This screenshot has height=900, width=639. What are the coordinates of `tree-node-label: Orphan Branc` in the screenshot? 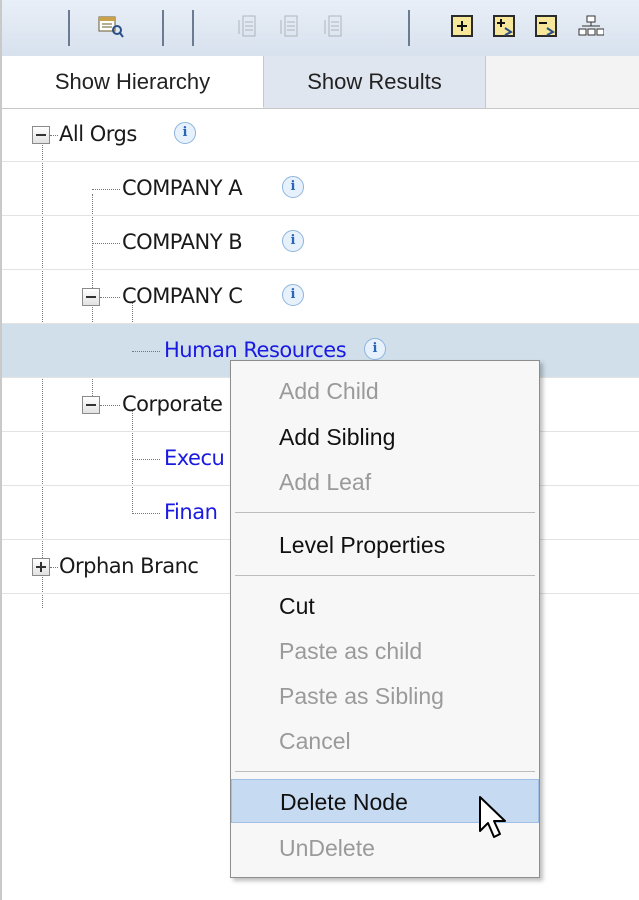 It's located at (129, 566).